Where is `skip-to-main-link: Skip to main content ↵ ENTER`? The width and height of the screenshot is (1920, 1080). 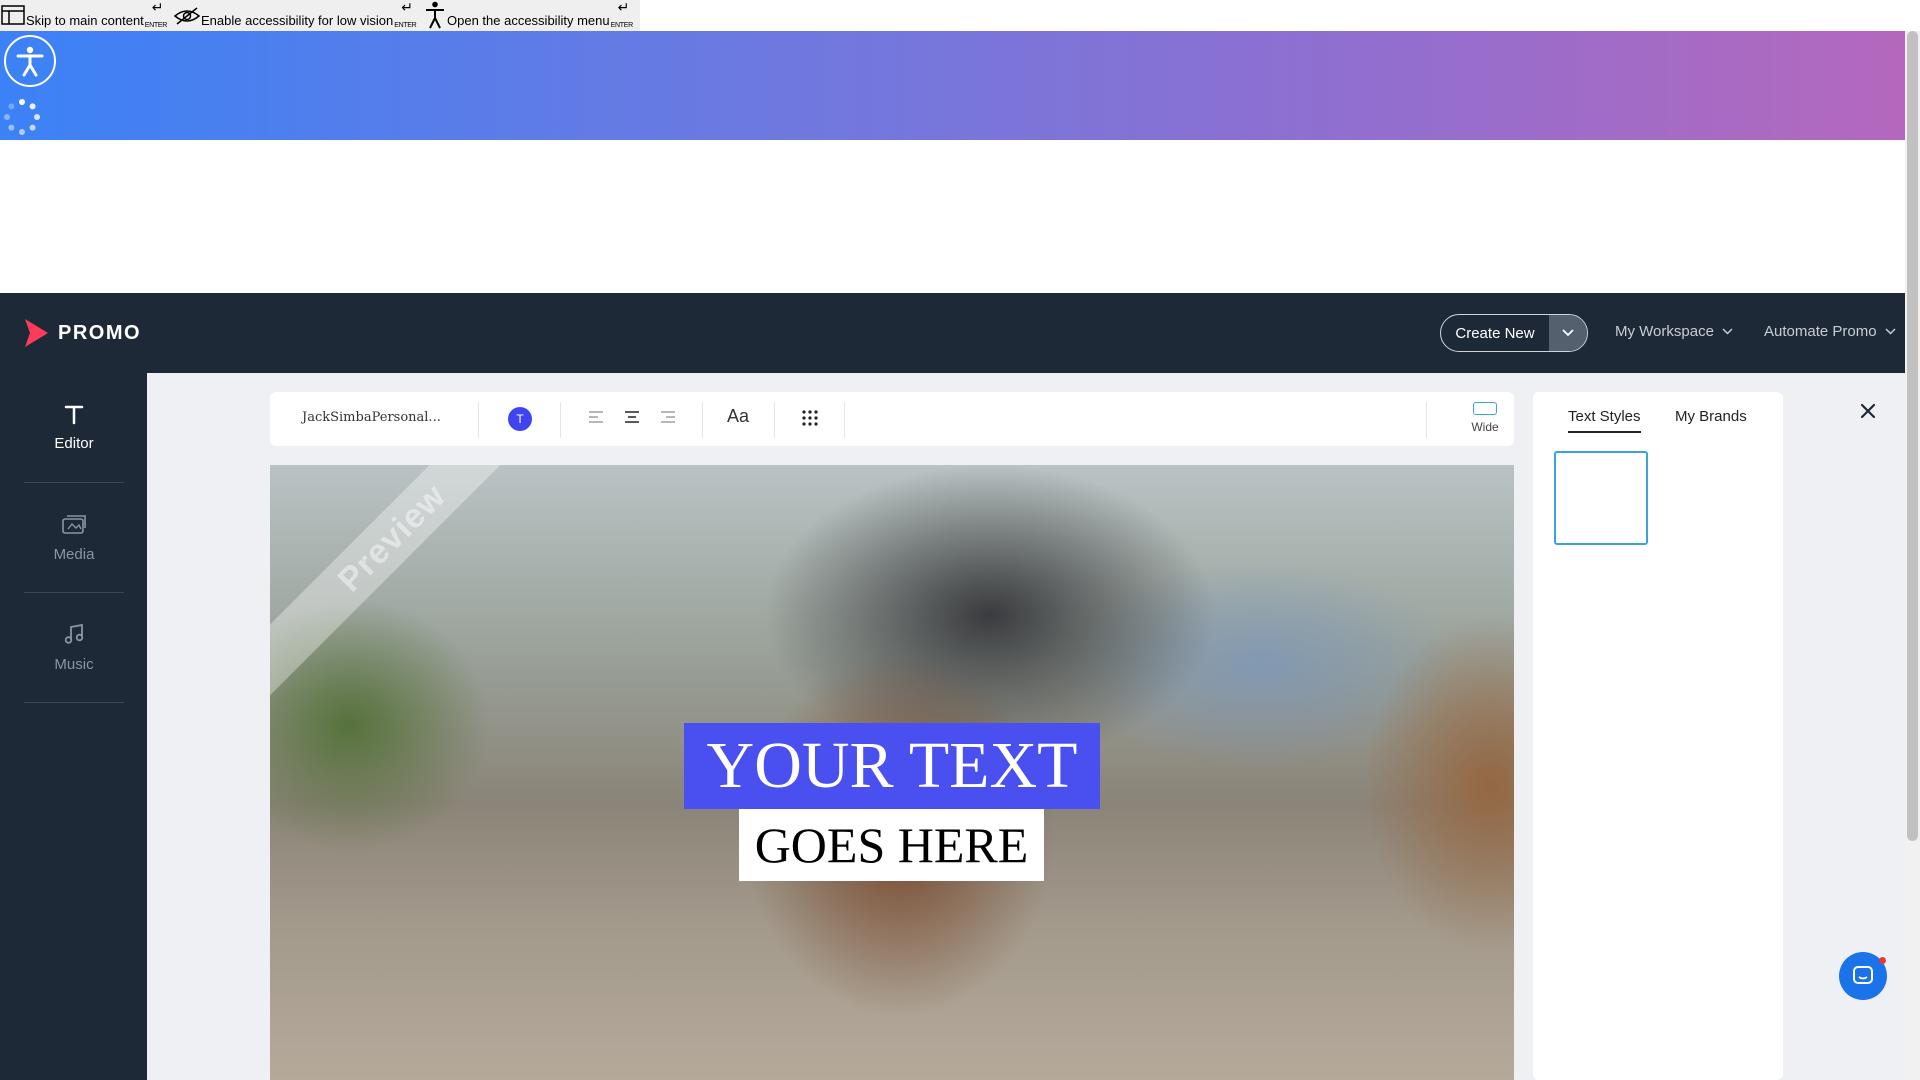
skip-to-main-link: Skip to main content ↵ ENTER is located at coordinates (98, 15).